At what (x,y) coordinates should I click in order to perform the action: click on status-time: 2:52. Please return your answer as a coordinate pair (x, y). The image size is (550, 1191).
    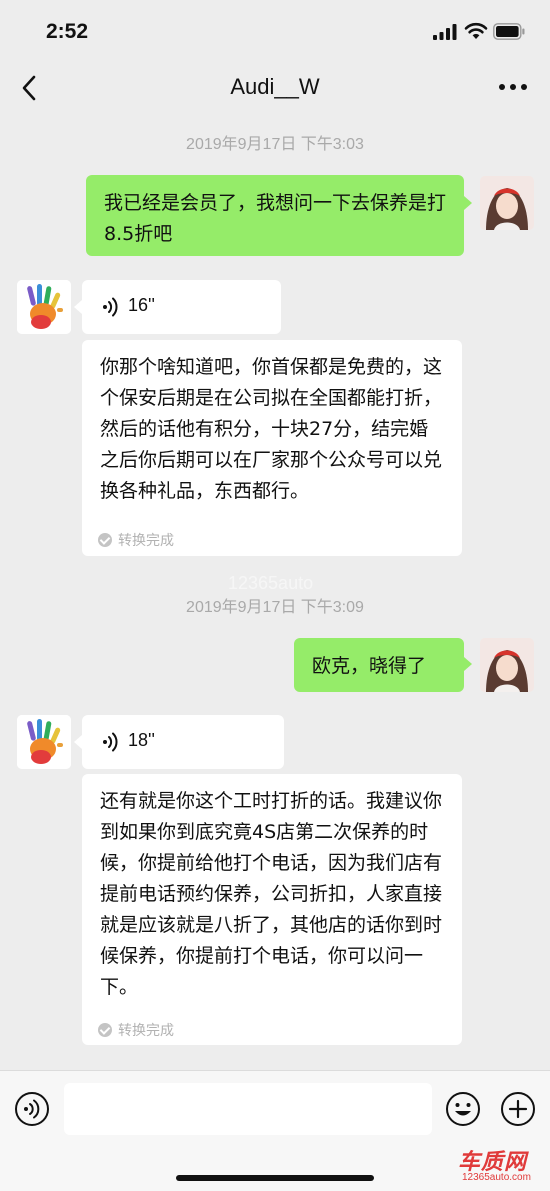
    Looking at the image, I should click on (67, 31).